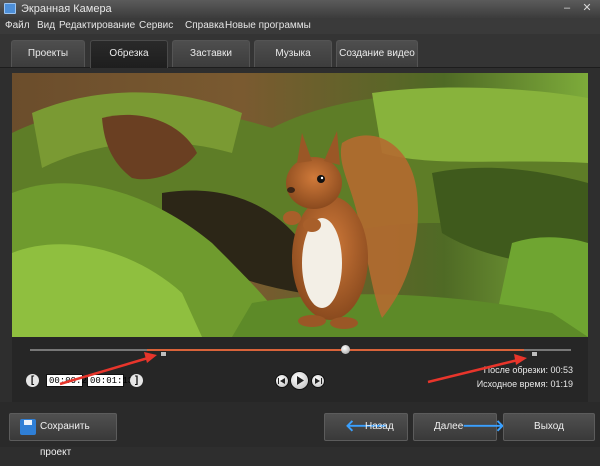  Describe the element at coordinates (28, 427) in the screenshot. I see `floppy-disk-icon` at that location.